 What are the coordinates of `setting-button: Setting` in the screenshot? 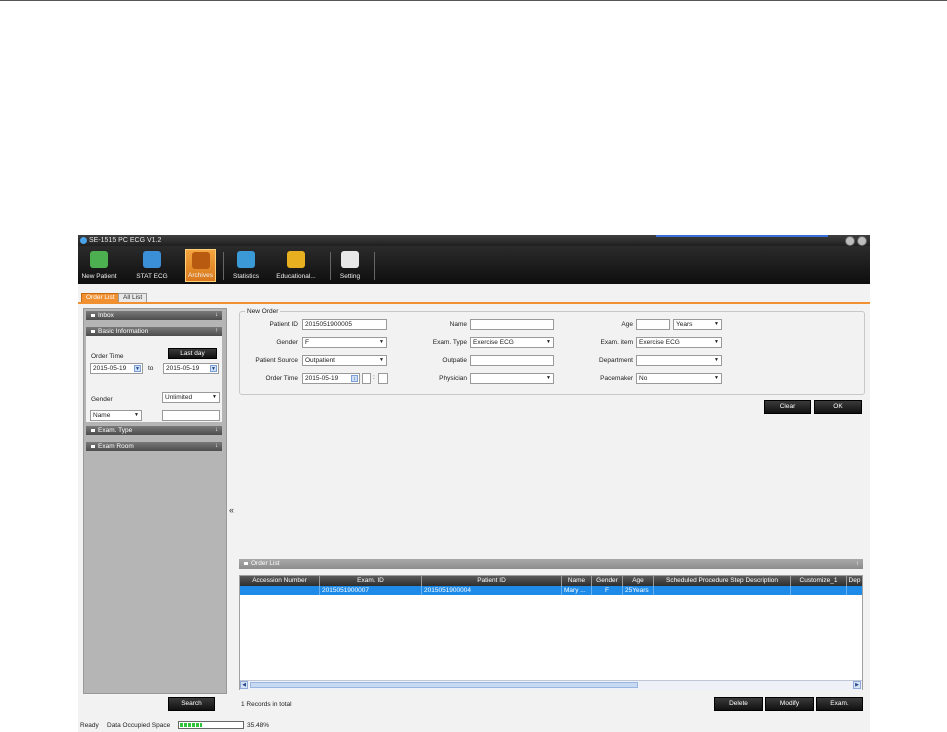 It's located at (350, 265).